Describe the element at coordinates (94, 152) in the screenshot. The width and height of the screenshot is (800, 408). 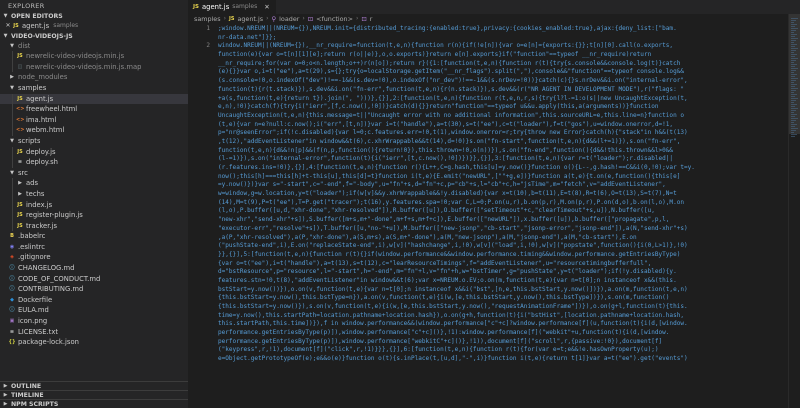
I see `file-item: JS deploy.js` at that location.